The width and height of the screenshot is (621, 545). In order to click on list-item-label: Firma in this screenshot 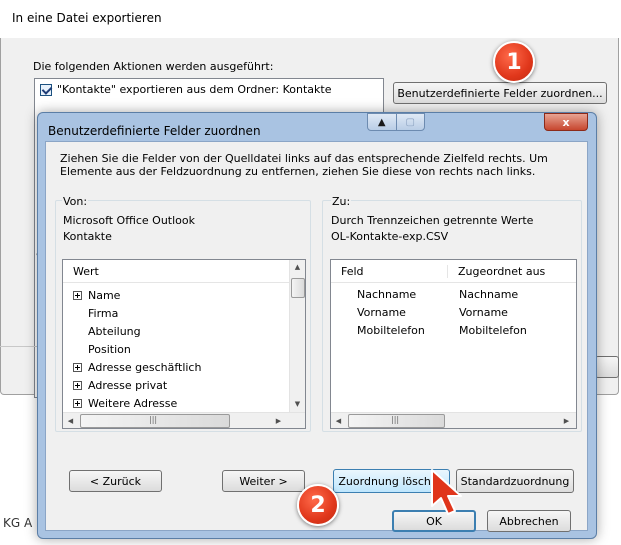, I will do `click(103, 313)`.